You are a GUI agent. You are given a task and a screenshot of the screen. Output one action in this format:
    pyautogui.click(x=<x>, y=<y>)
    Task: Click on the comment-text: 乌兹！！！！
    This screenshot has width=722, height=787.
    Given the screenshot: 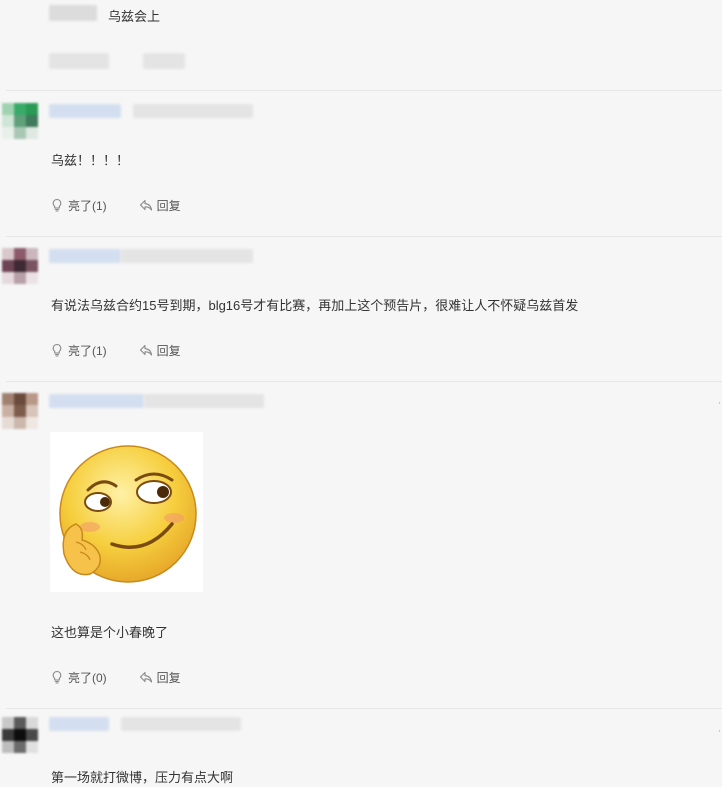 What is the action you would take?
    pyautogui.click(x=90, y=160)
    